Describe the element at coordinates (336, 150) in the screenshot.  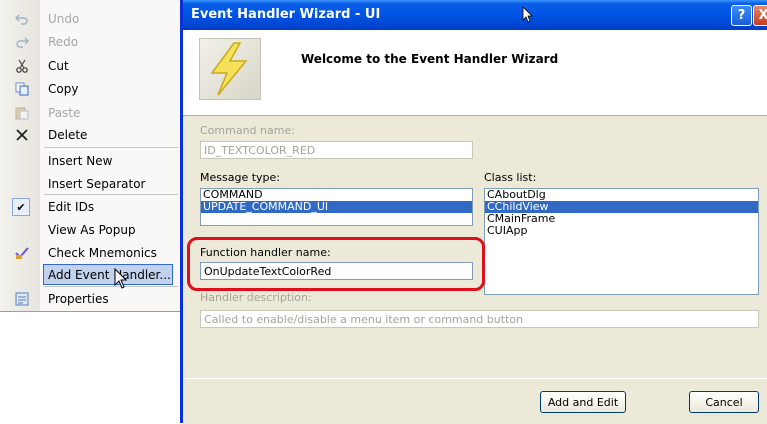
I see `command-name-field: ID_TEXTCOLOR_RED` at that location.